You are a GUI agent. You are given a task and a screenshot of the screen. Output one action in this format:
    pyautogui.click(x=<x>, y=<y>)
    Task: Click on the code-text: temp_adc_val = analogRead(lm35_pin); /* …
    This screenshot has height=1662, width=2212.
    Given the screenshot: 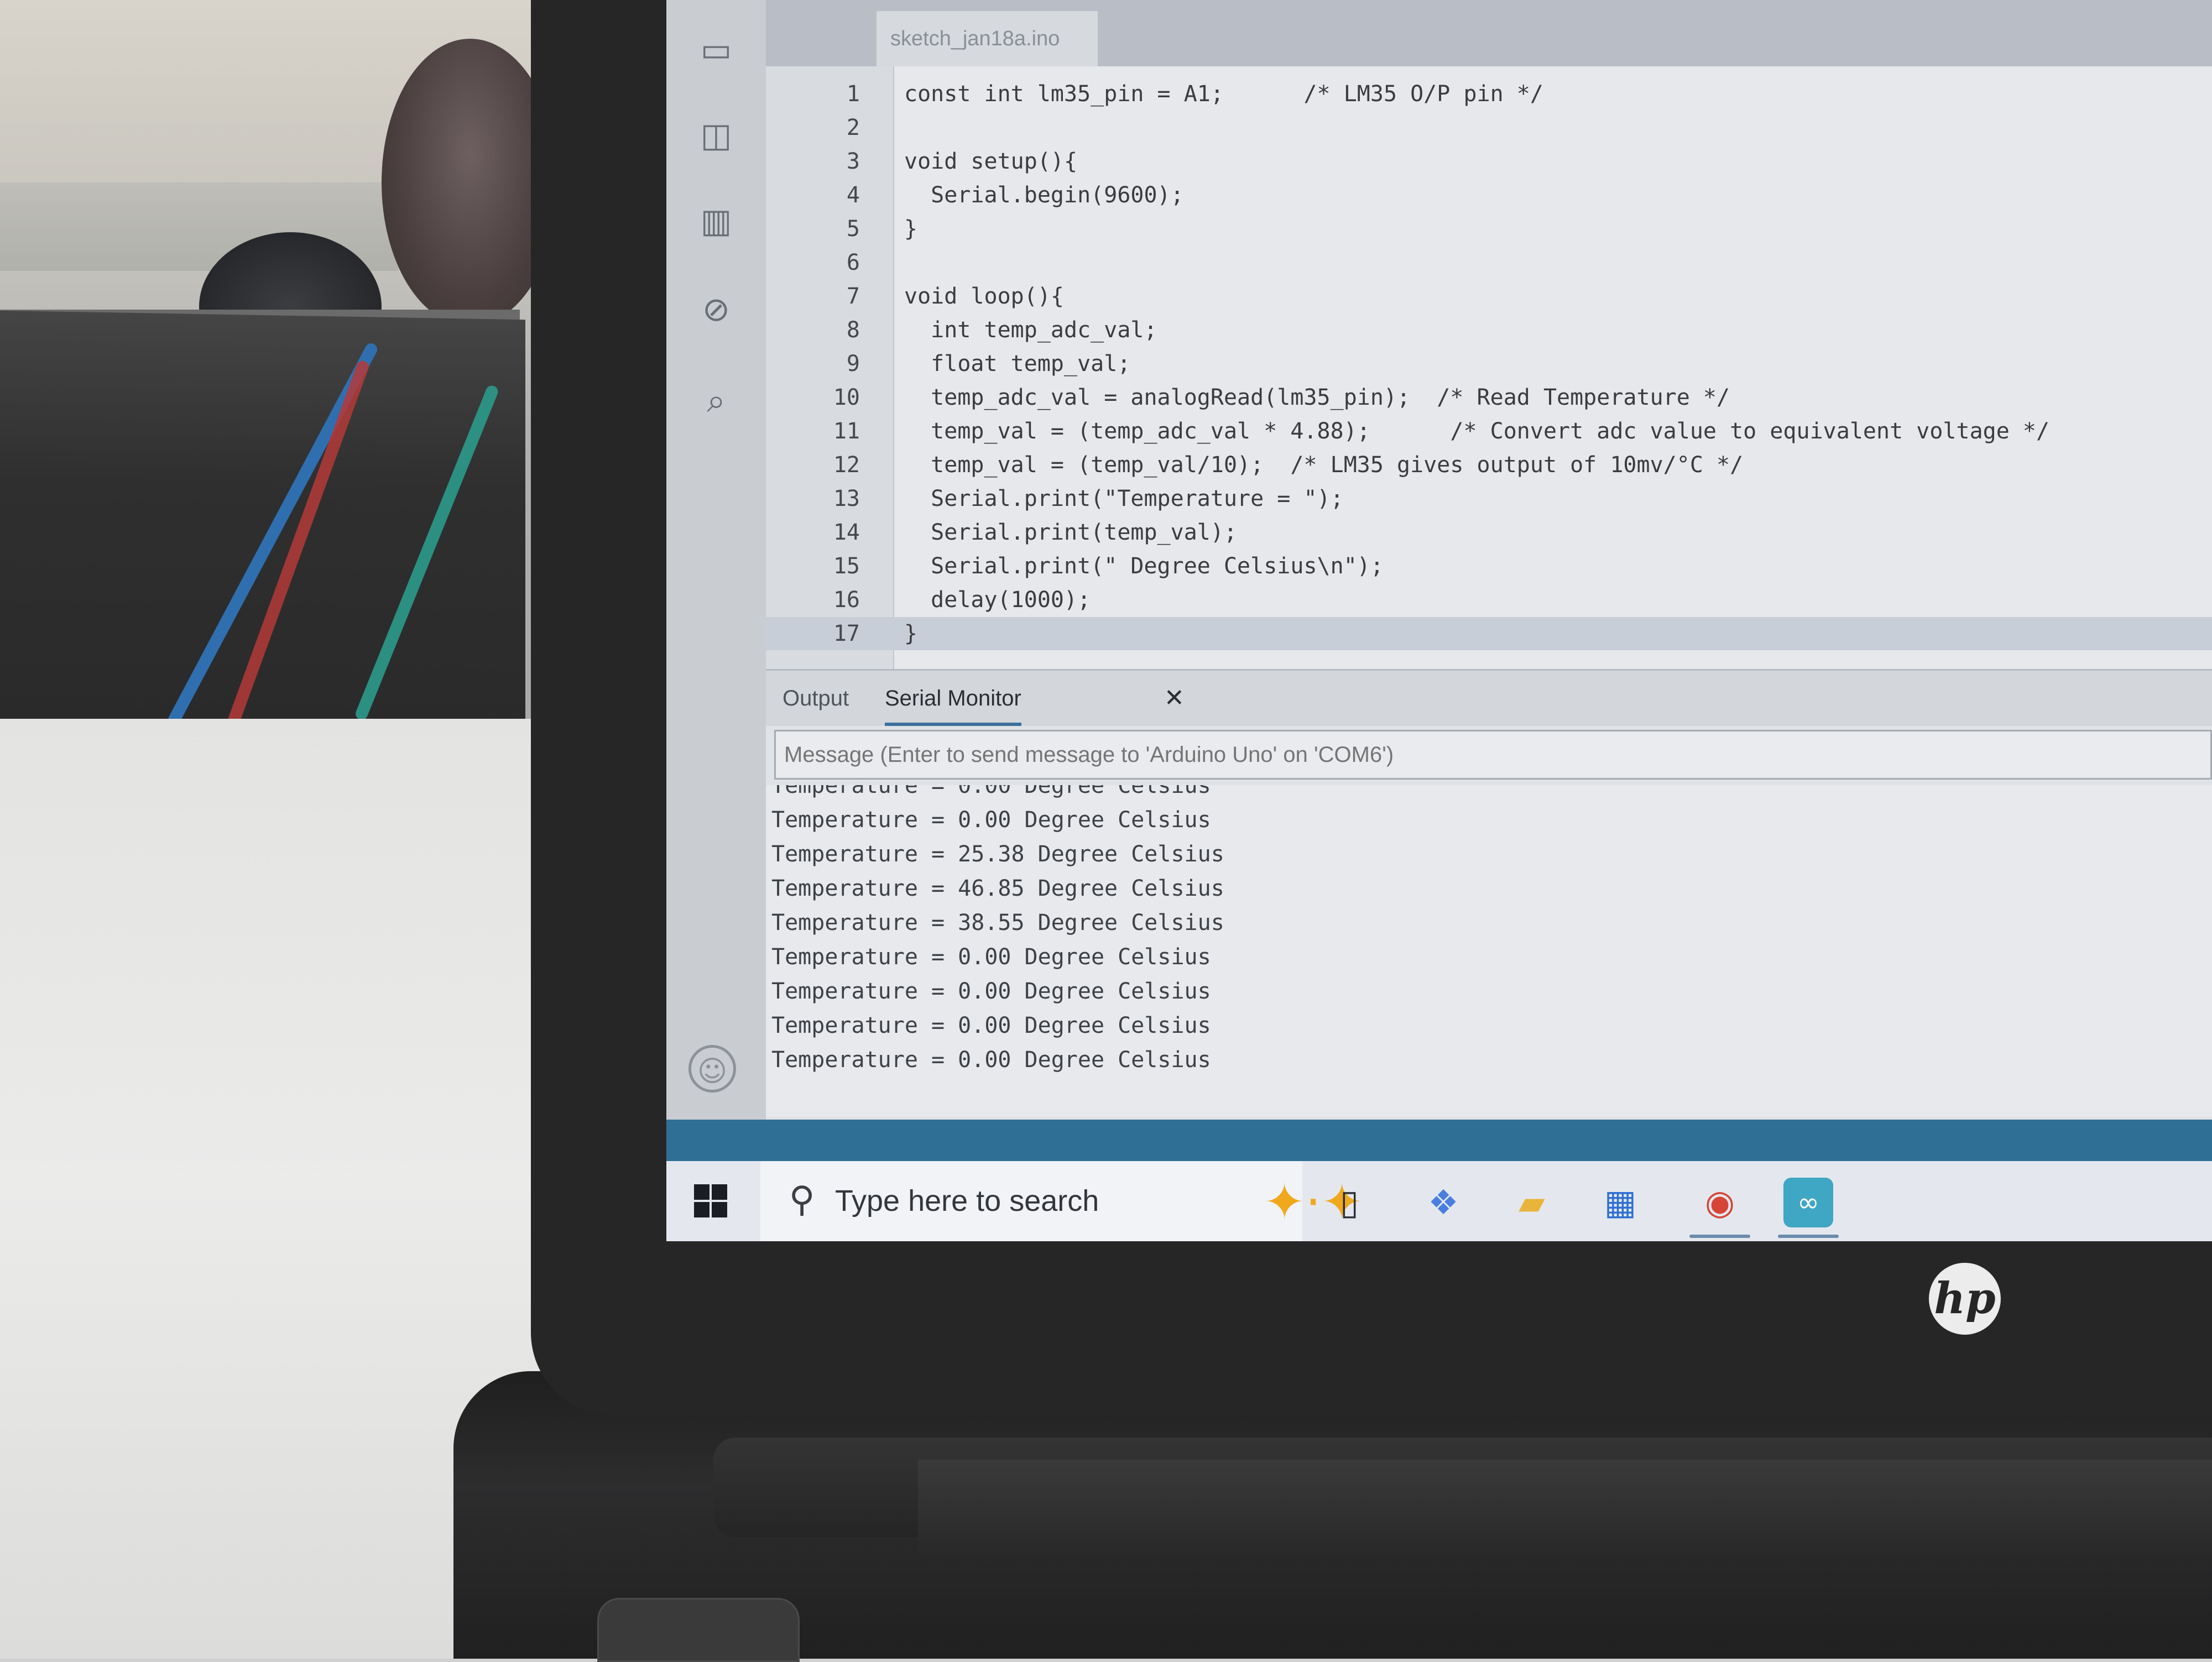 What is the action you would take?
    pyautogui.click(x=1317, y=397)
    